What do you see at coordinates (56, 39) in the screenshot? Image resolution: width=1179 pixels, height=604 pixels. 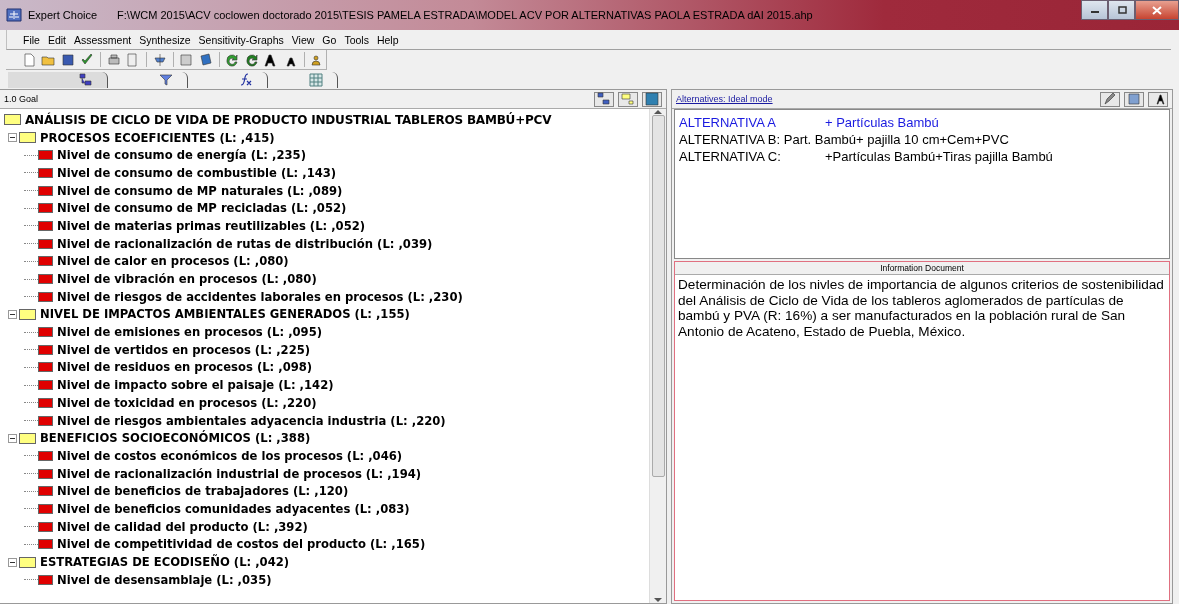 I see `menu-item: Edit` at bounding box center [56, 39].